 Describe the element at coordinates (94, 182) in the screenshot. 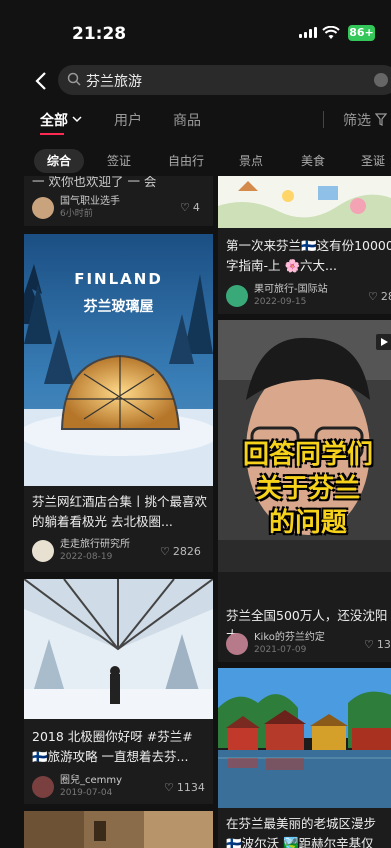

I see `card-title: 一 欢你也欢迎了 一 会` at that location.